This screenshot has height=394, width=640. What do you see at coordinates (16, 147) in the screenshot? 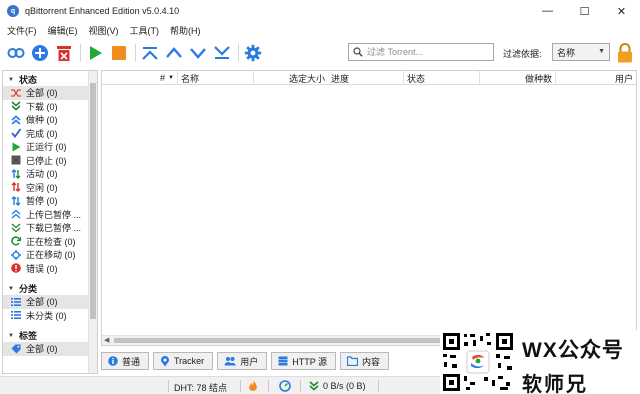
I see `play-icon` at bounding box center [16, 147].